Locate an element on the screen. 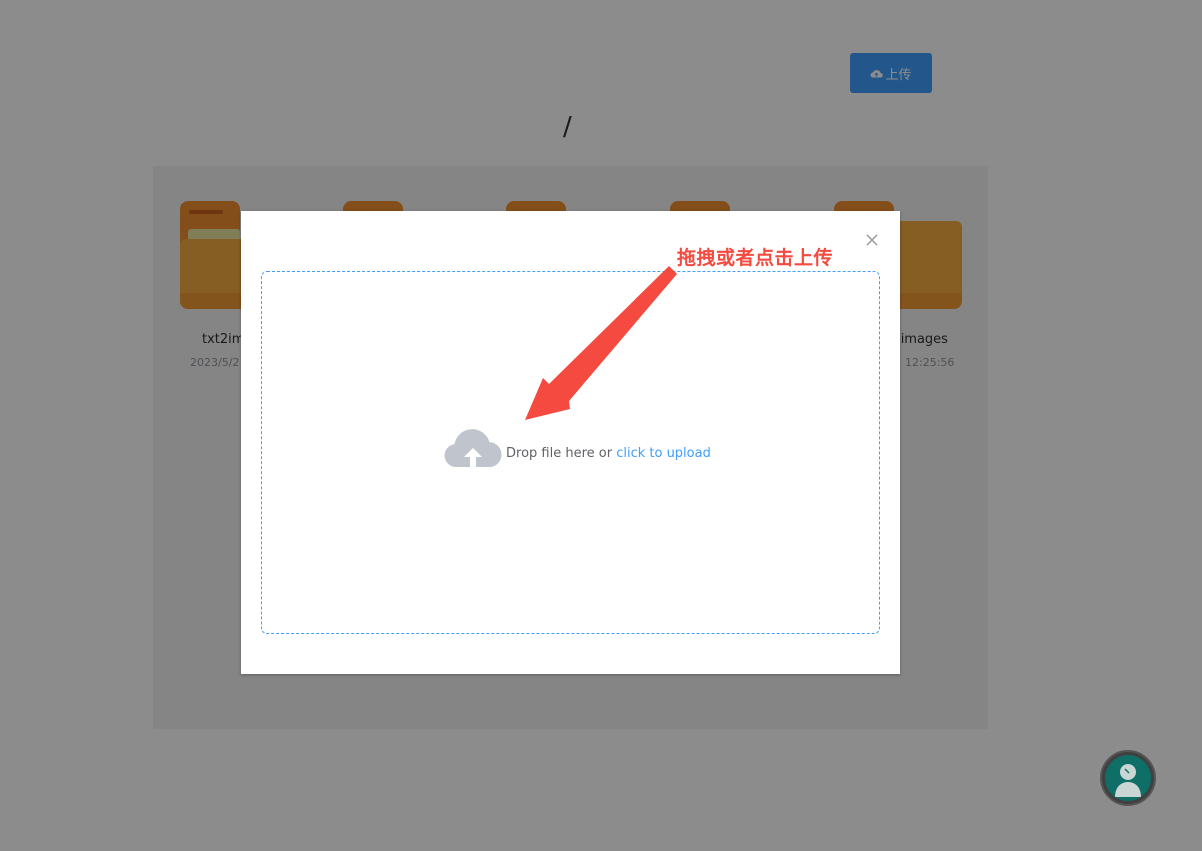  assistant-button is located at coordinates (1128, 778).